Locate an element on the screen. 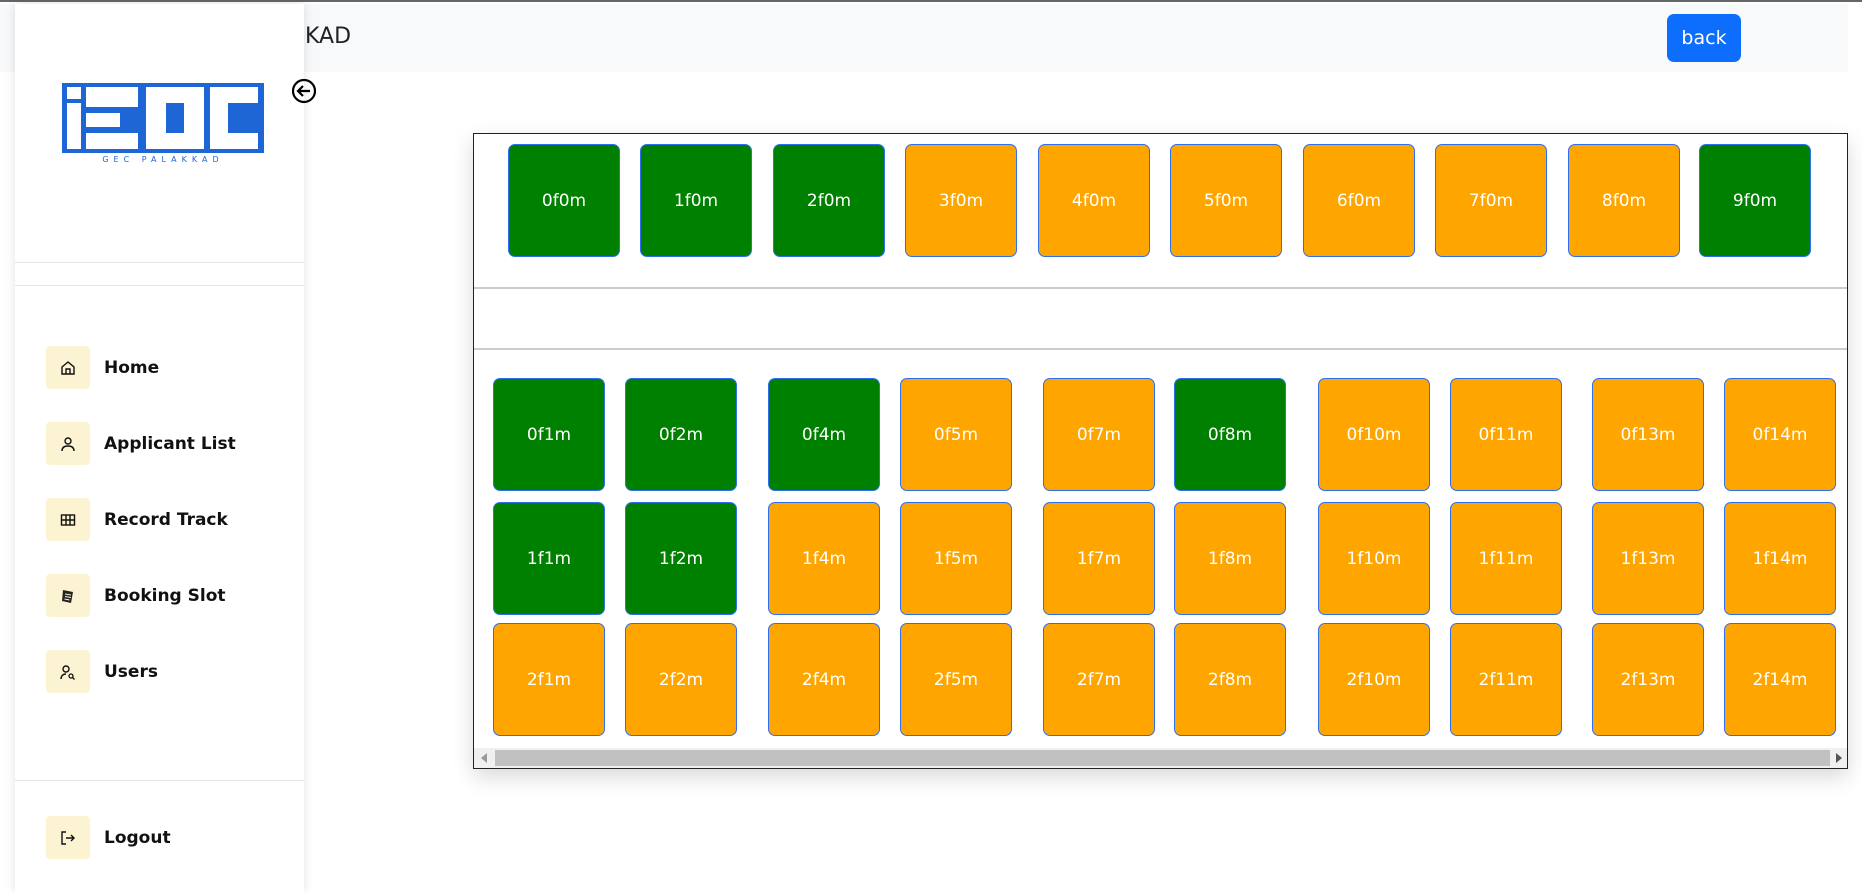  slot-tile-booked: 0f0m is located at coordinates (564, 200).